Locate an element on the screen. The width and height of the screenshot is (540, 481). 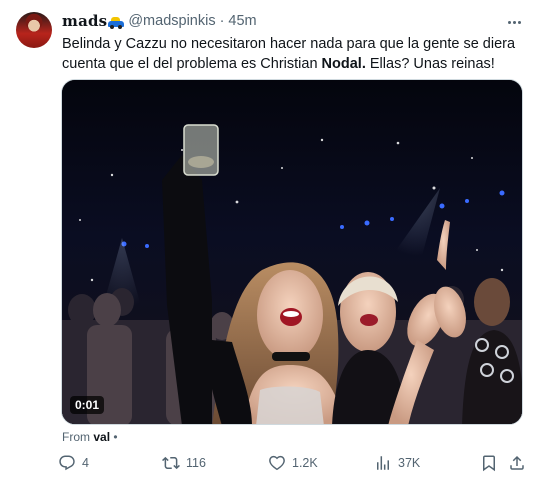
views-button: 37K is located at coordinates (397, 463).